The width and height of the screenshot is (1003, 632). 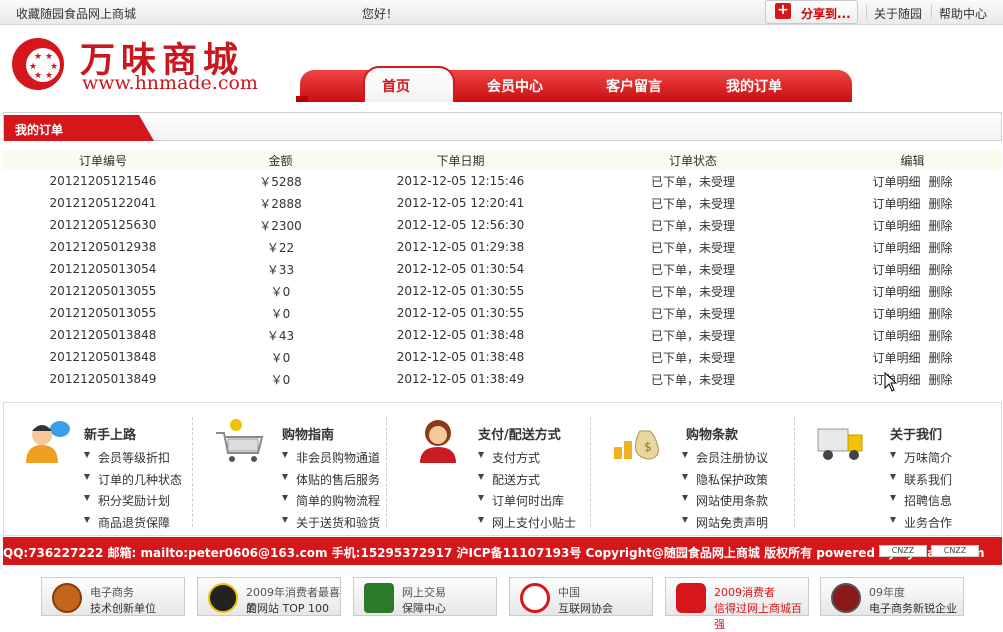 I want to click on badge-internet-society: 中国 互联网协会, so click(x=581, y=596).